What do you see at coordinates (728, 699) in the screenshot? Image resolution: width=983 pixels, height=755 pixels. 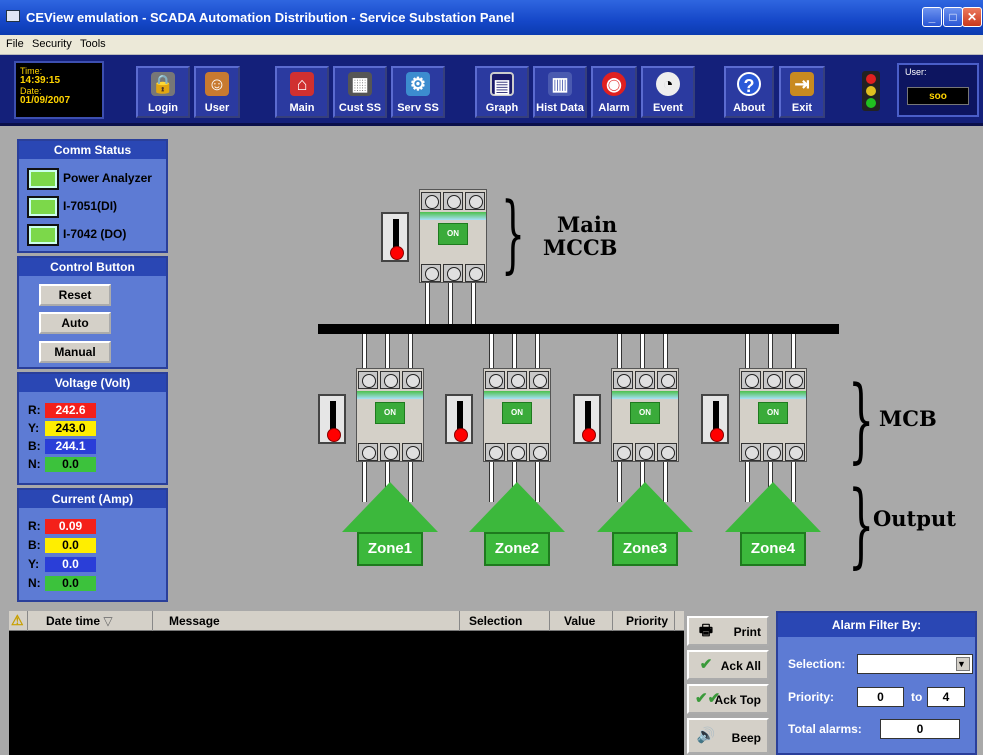 I see `ack-top-button: ✔✔ Ack Top` at bounding box center [728, 699].